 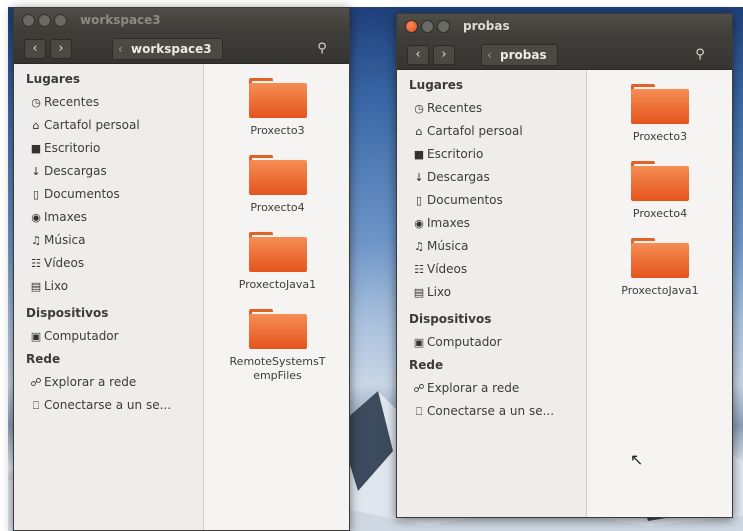 I want to click on home-icon: ⌂, so click(x=36, y=125).